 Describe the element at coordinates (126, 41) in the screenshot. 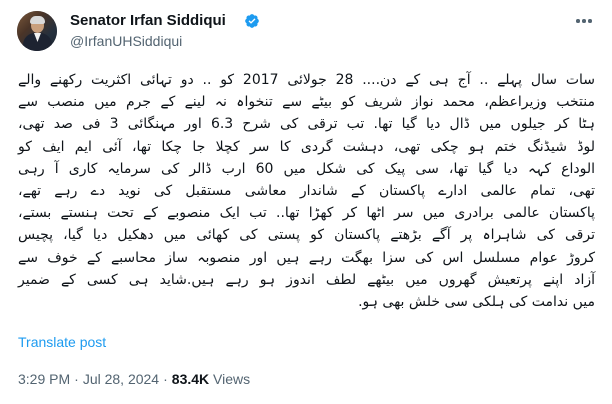

I see `author-handle: @IrfanUHSiddiqui` at that location.